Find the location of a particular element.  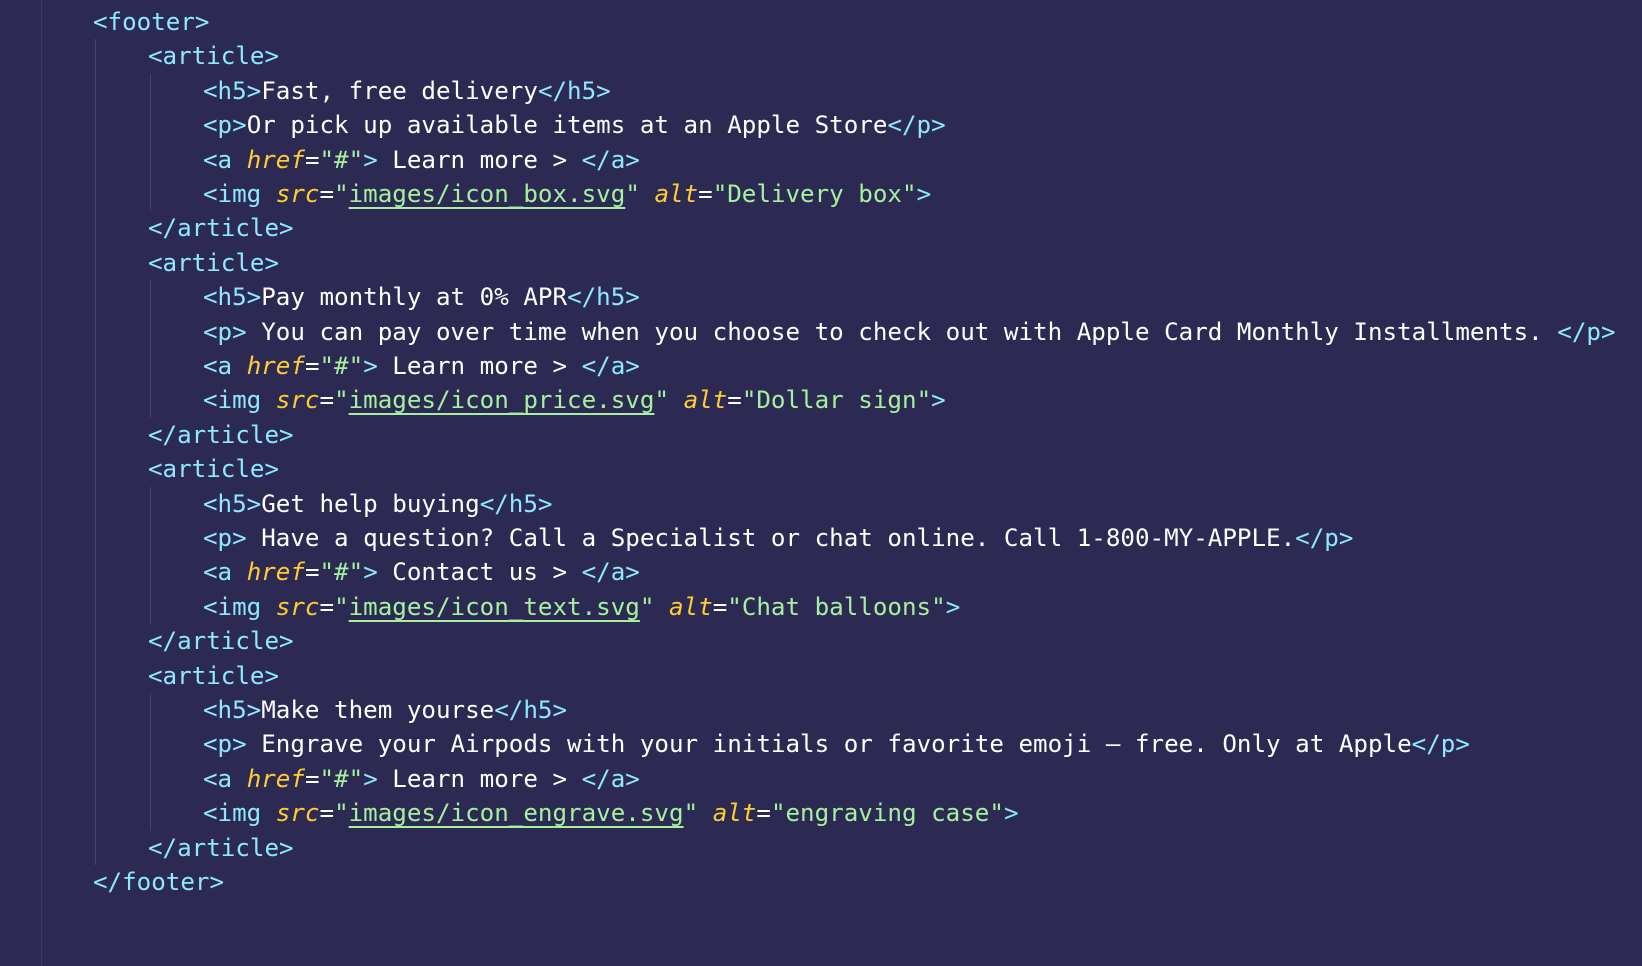

heading-line: <h5>Make them yourse</h5> is located at coordinates (385, 710).